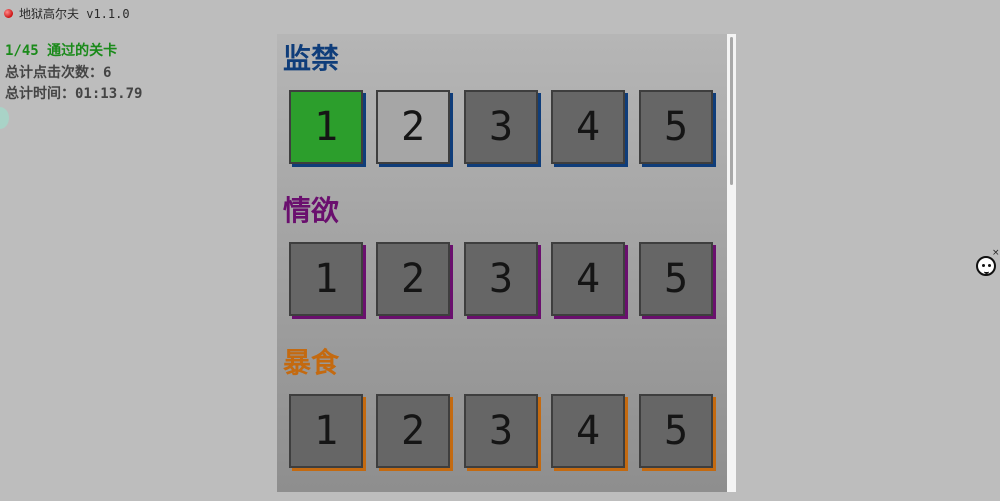 The width and height of the screenshot is (1000, 501). I want to click on title-bar: 地狱高尔夫 v1.1.0, so click(67, 13).